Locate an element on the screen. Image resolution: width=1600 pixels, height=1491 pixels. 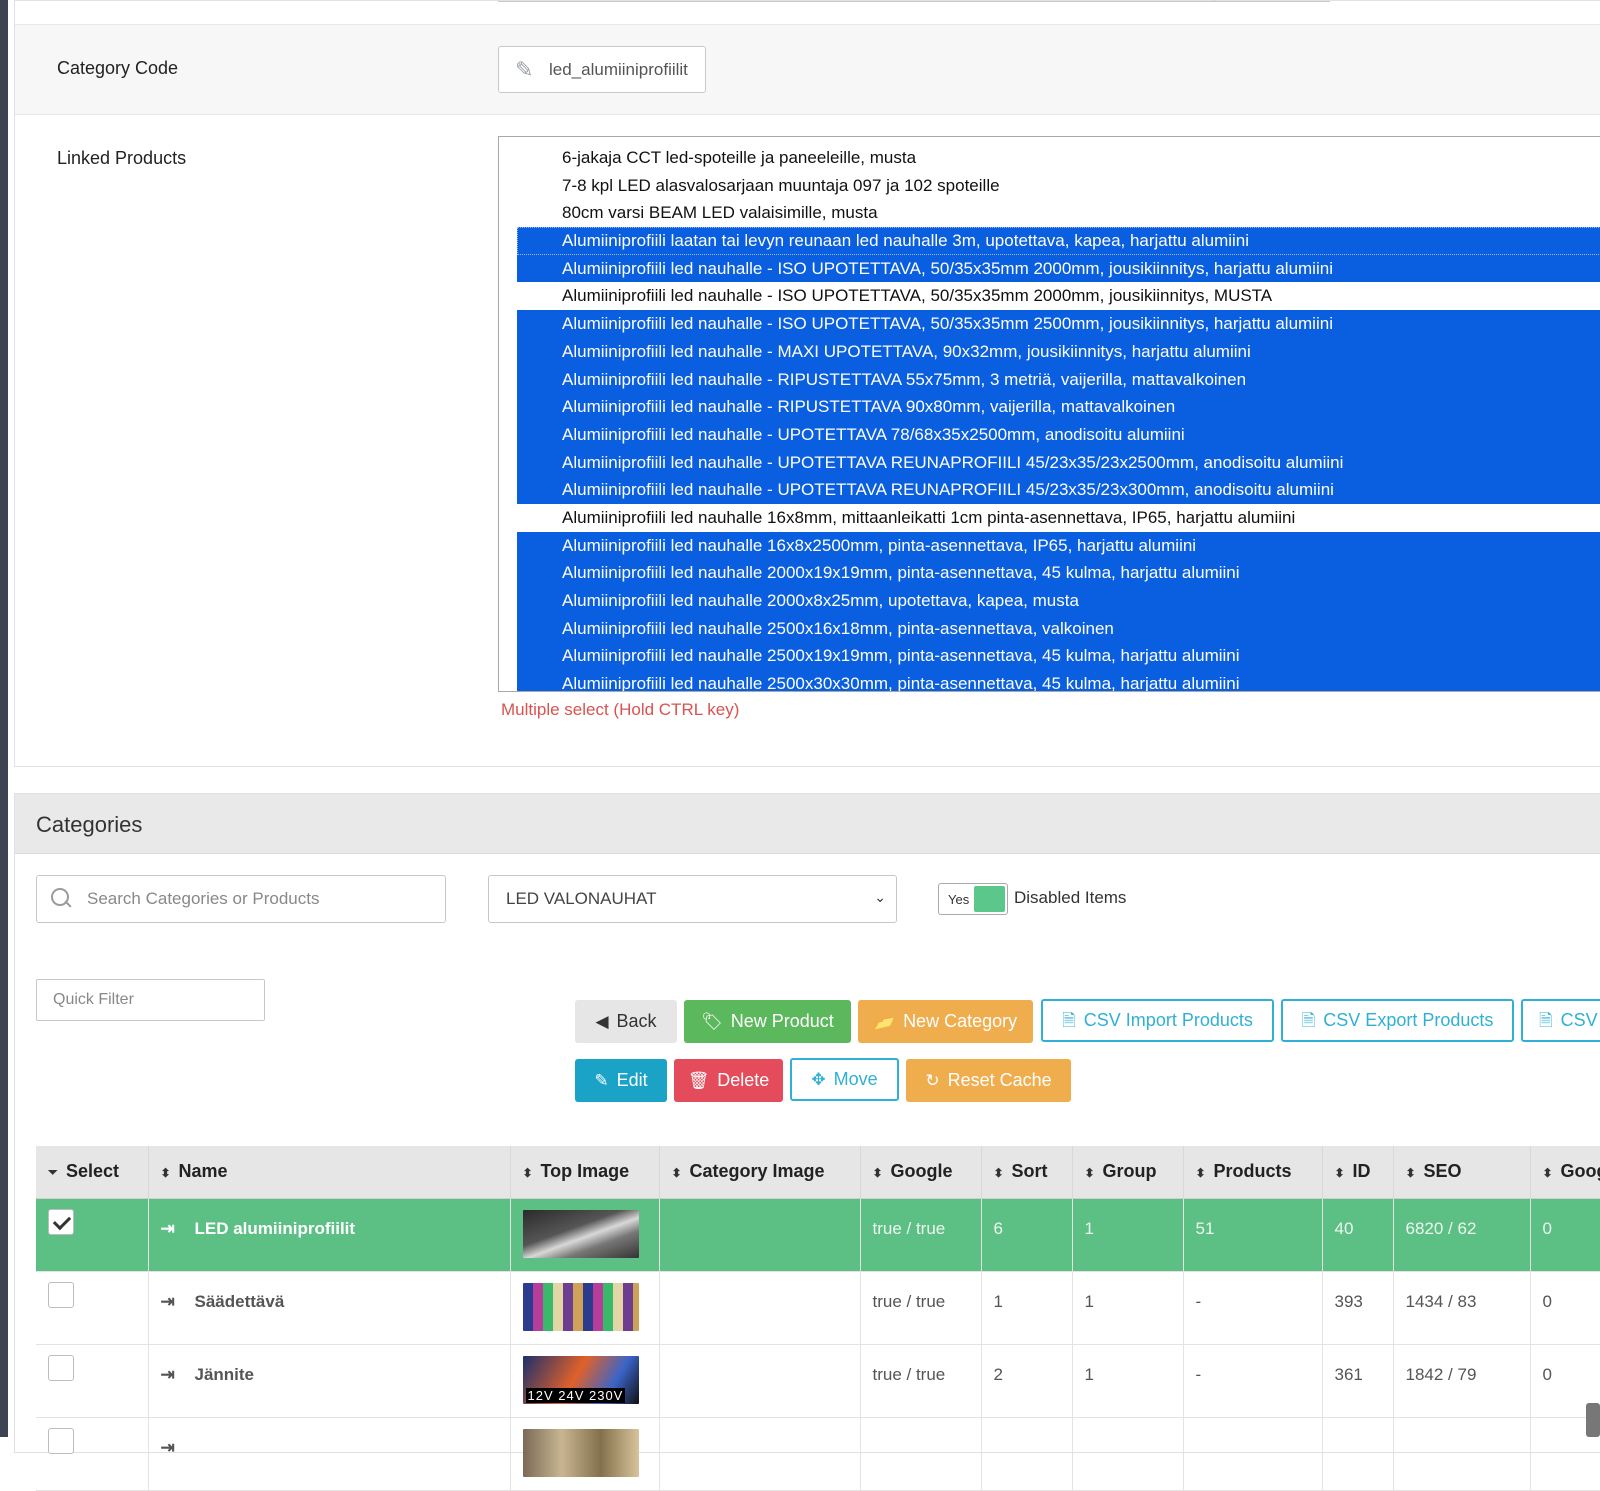
sort-cell: 6 is located at coordinates (1026, 1234).